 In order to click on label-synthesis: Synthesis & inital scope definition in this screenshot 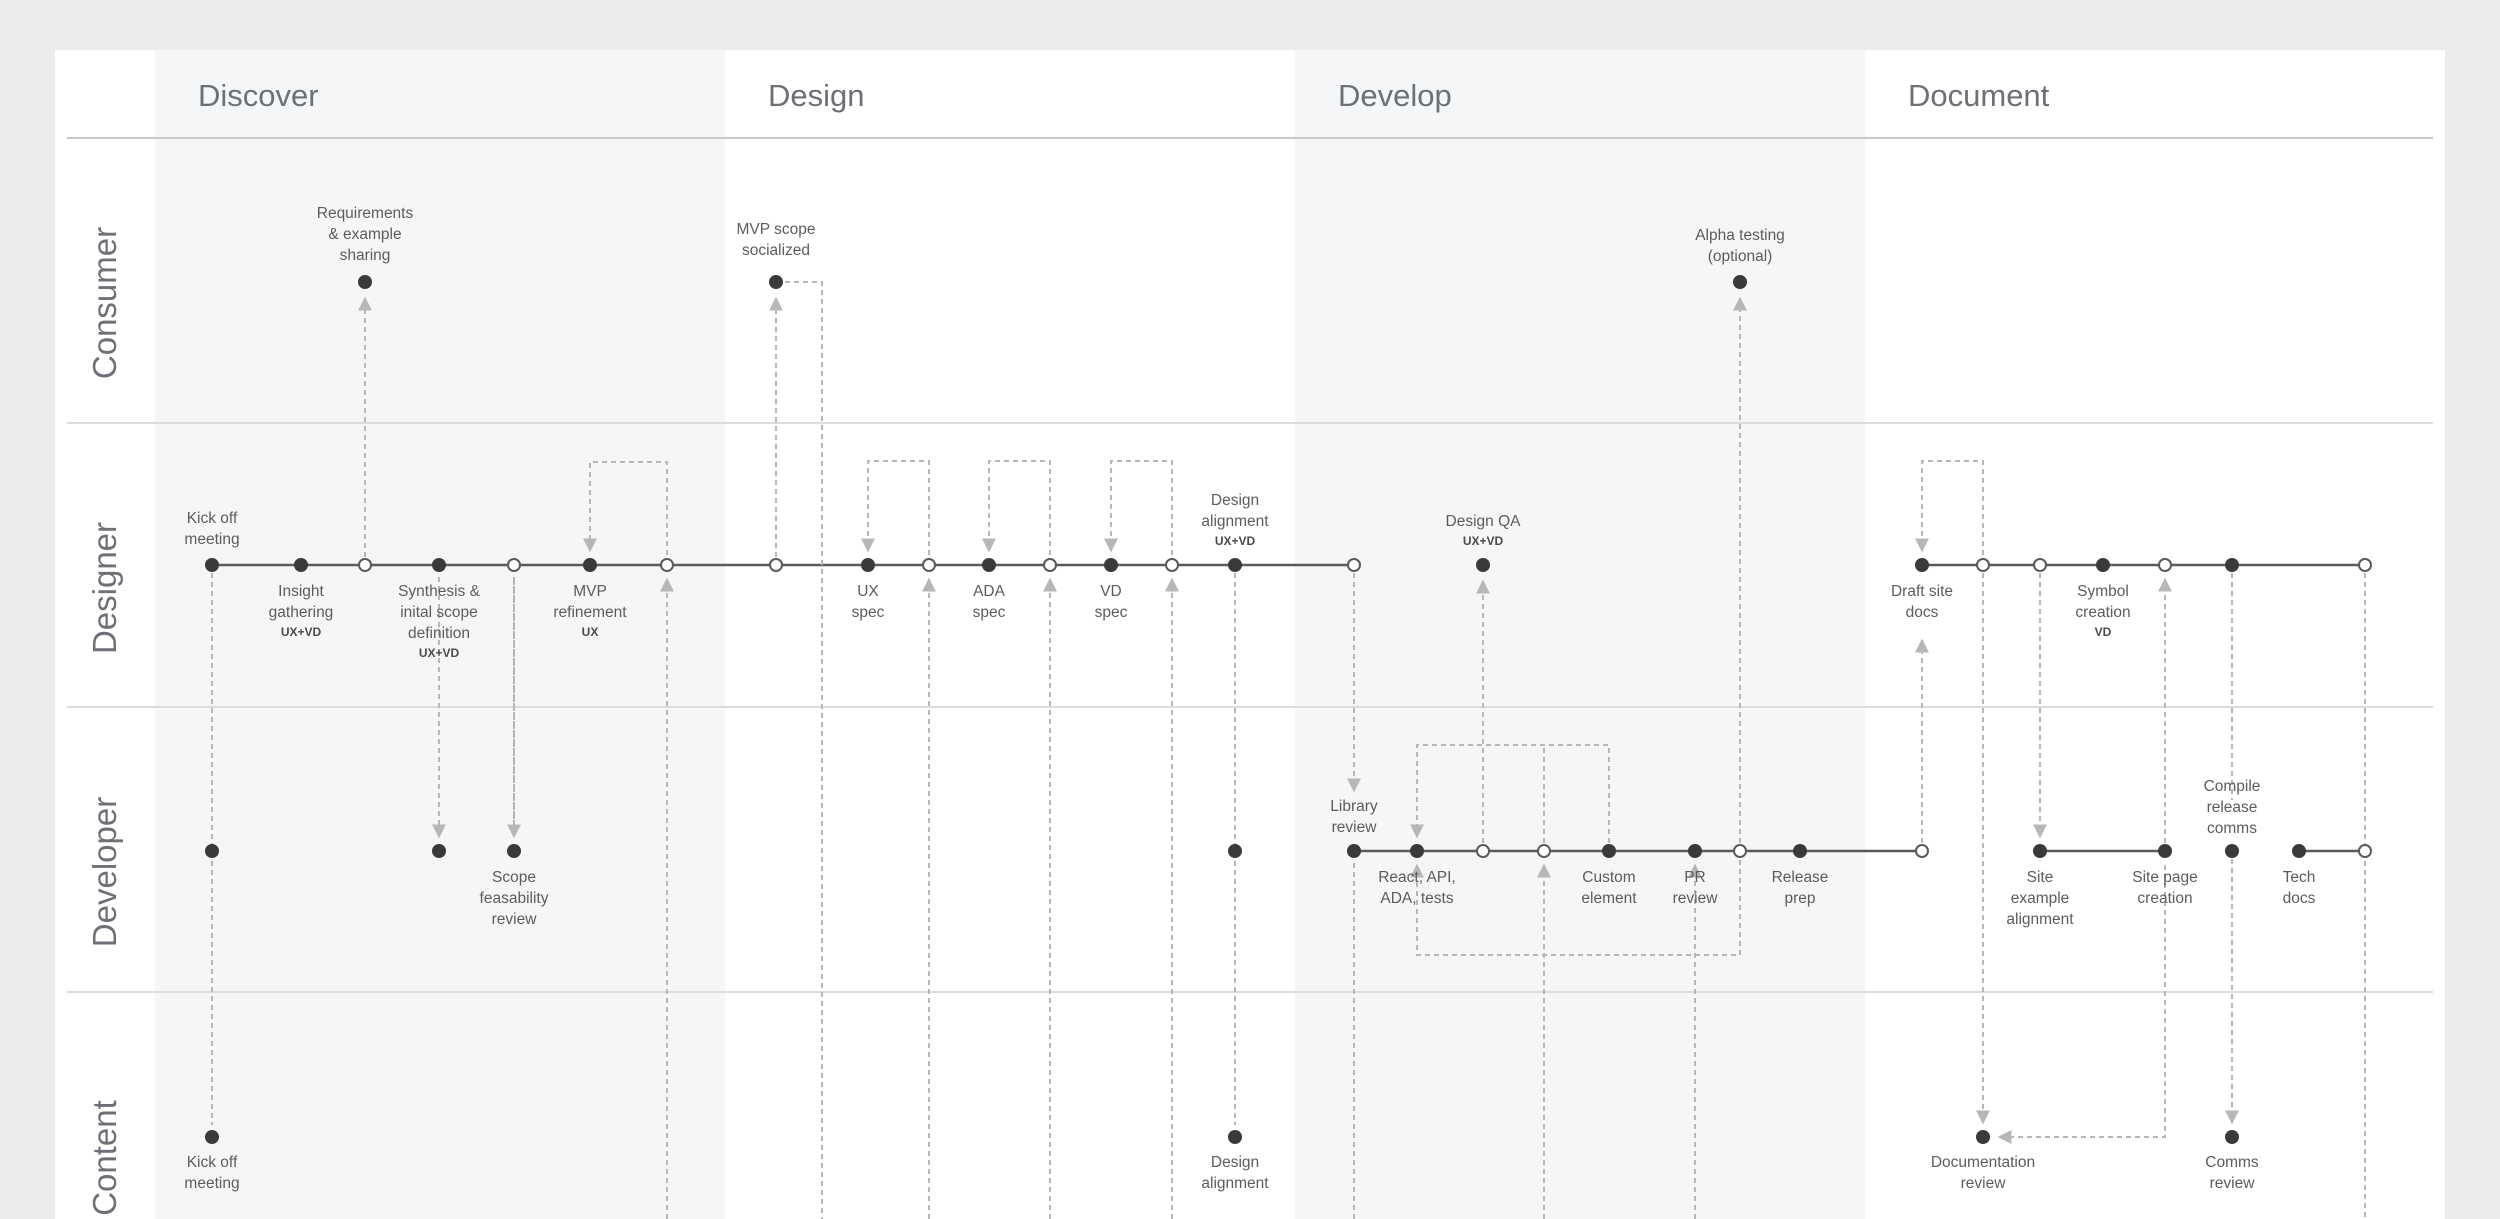, I will do `click(439, 612)`.